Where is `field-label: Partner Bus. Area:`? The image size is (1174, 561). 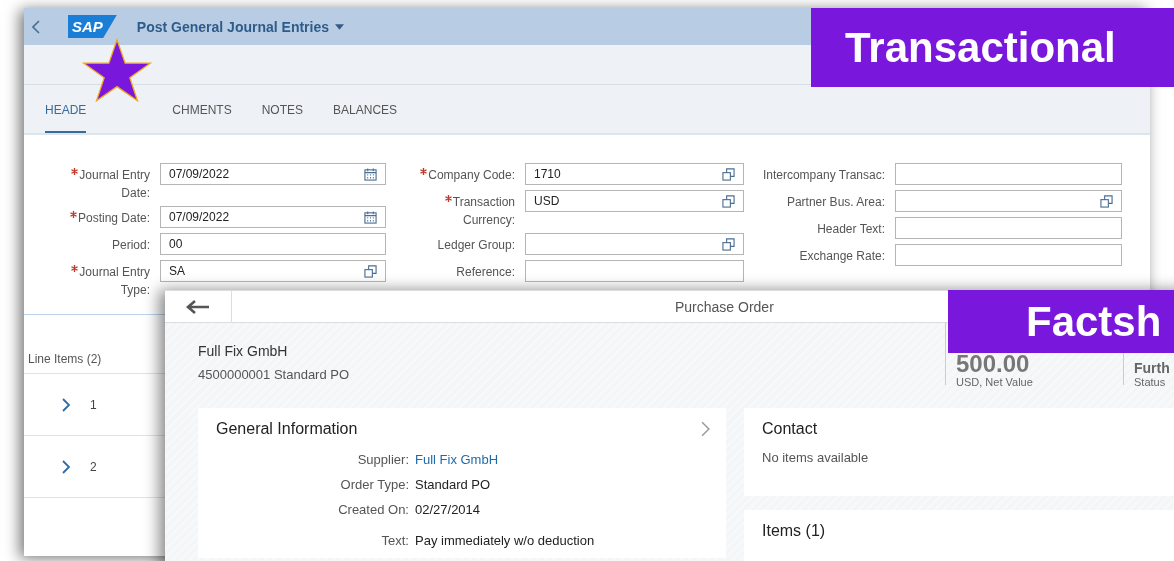 field-label: Partner Bus. Area: is located at coordinates (835, 202).